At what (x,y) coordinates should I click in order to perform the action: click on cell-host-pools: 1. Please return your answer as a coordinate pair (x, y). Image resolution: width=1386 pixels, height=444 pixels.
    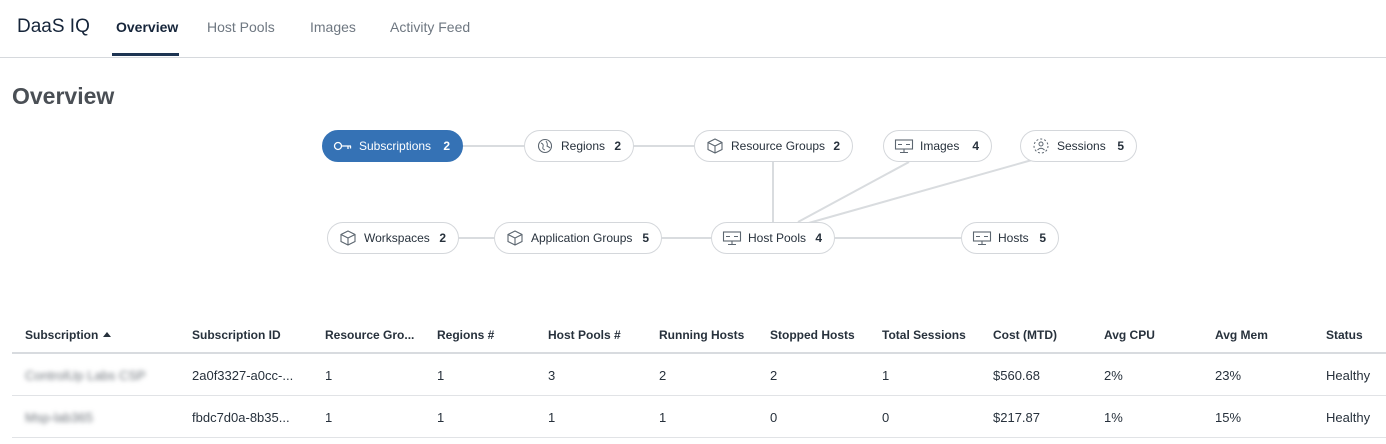
    Looking at the image, I should click on (552, 417).